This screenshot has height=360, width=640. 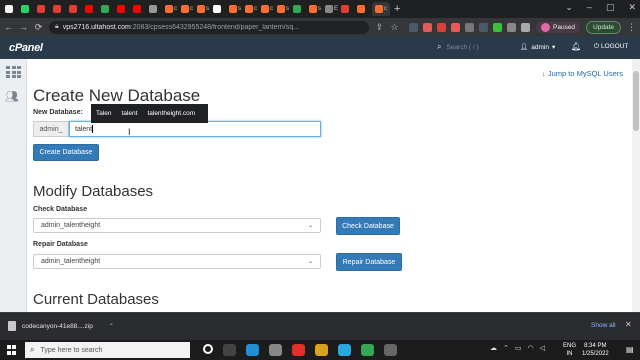 I want to click on chevron-down-icon: ⌄, so click(x=569, y=7).